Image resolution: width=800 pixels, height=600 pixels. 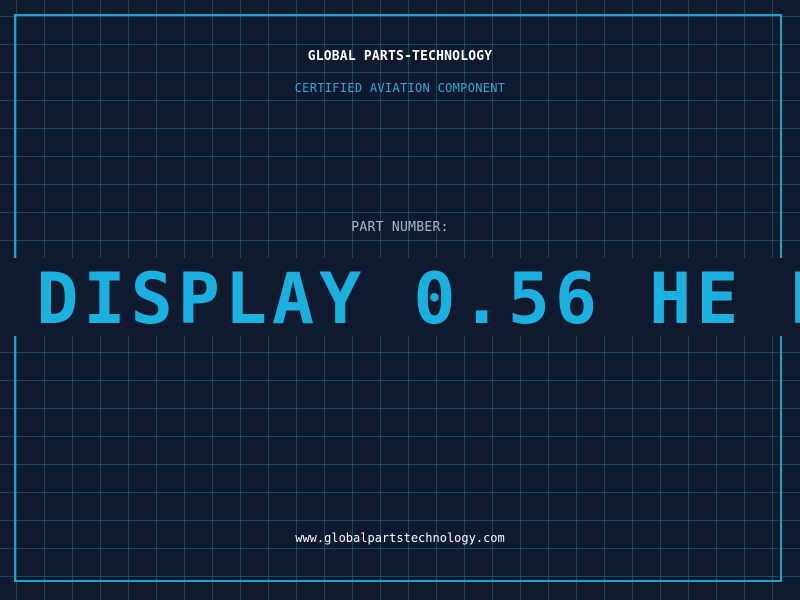 I want to click on certification-subtitle: CERTIFIED AVIATION COMPONENT, so click(x=400, y=88).